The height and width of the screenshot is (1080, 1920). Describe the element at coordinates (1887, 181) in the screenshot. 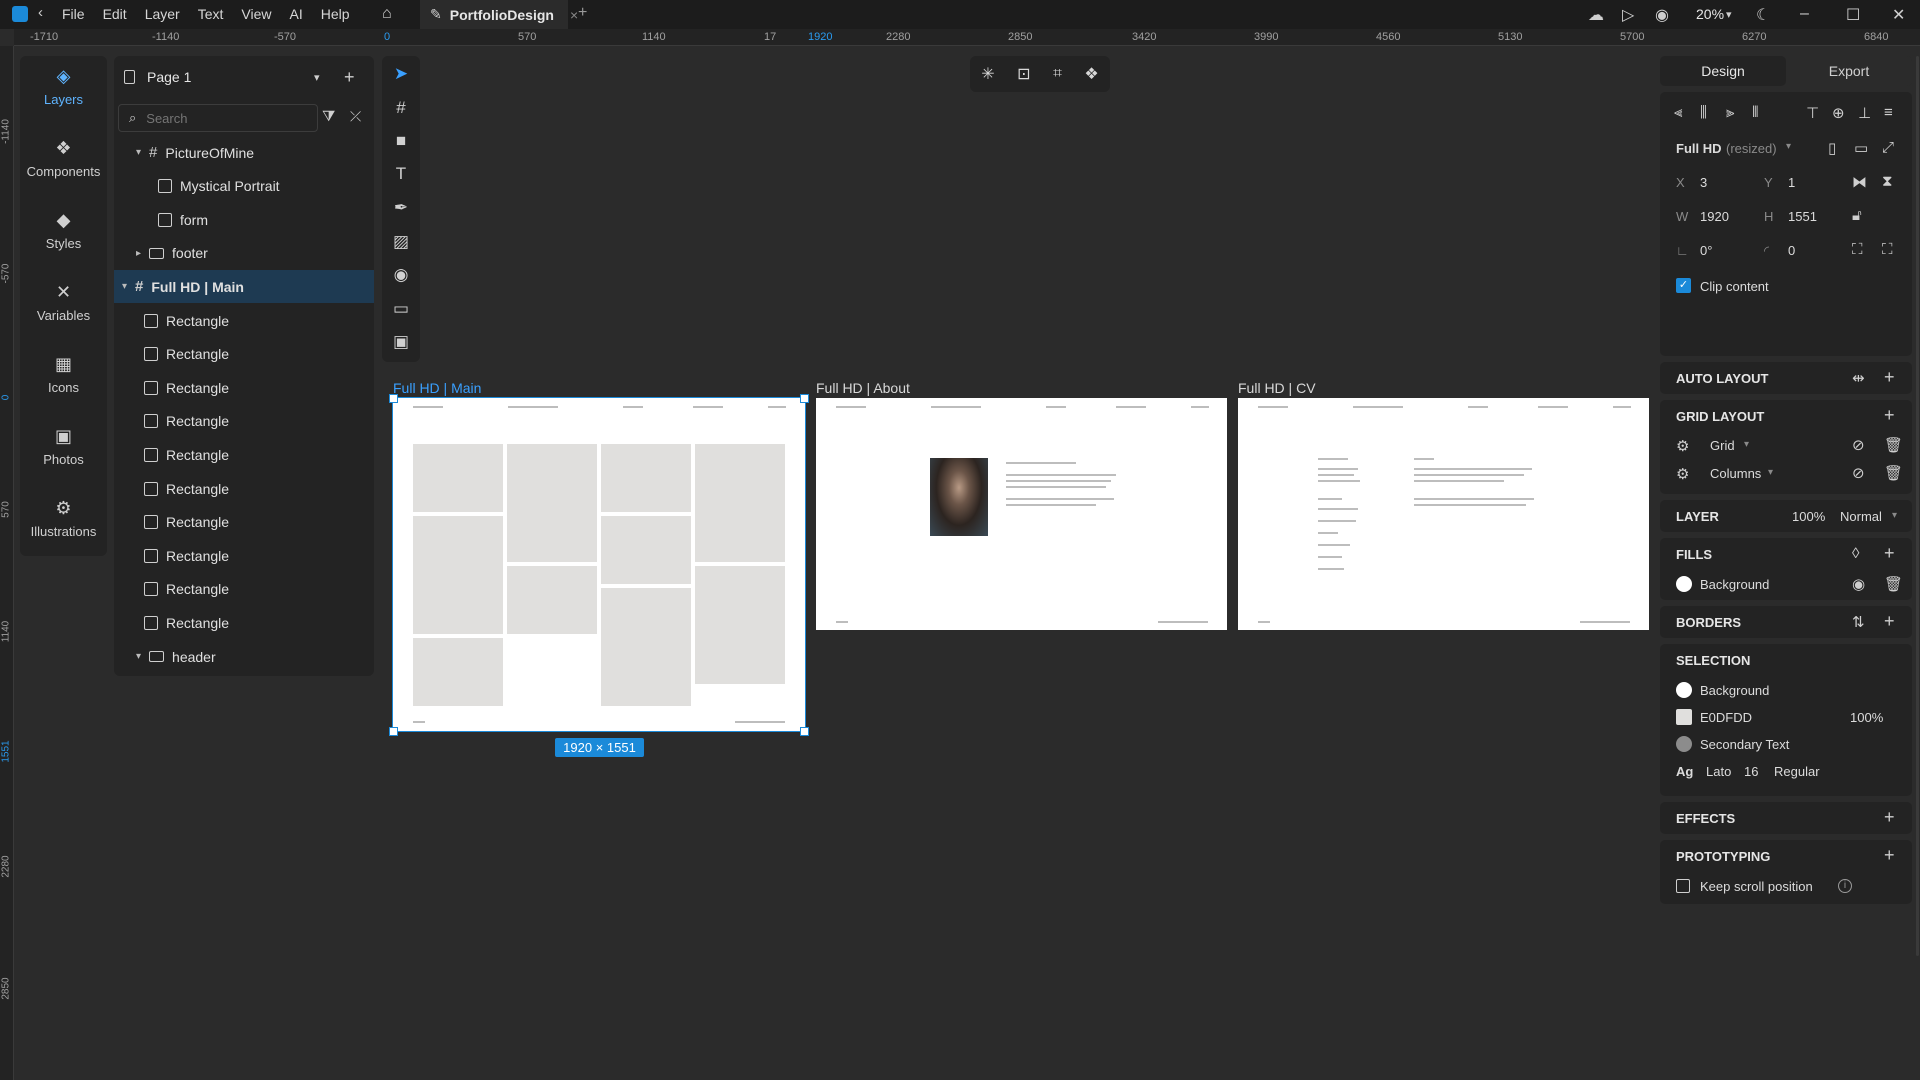

I see `flip-v-icon: ⧗` at that location.